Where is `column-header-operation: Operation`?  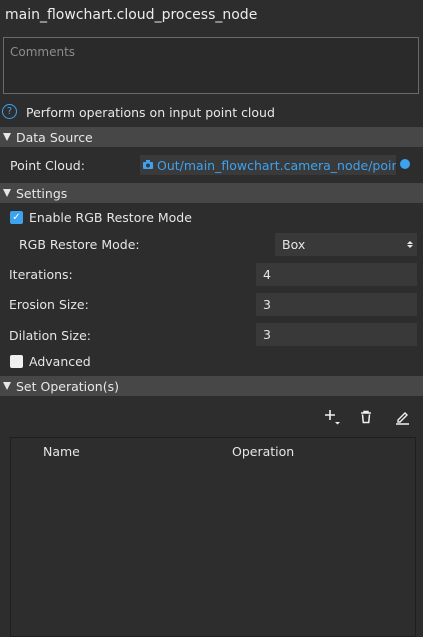
column-header-operation: Operation is located at coordinates (263, 451).